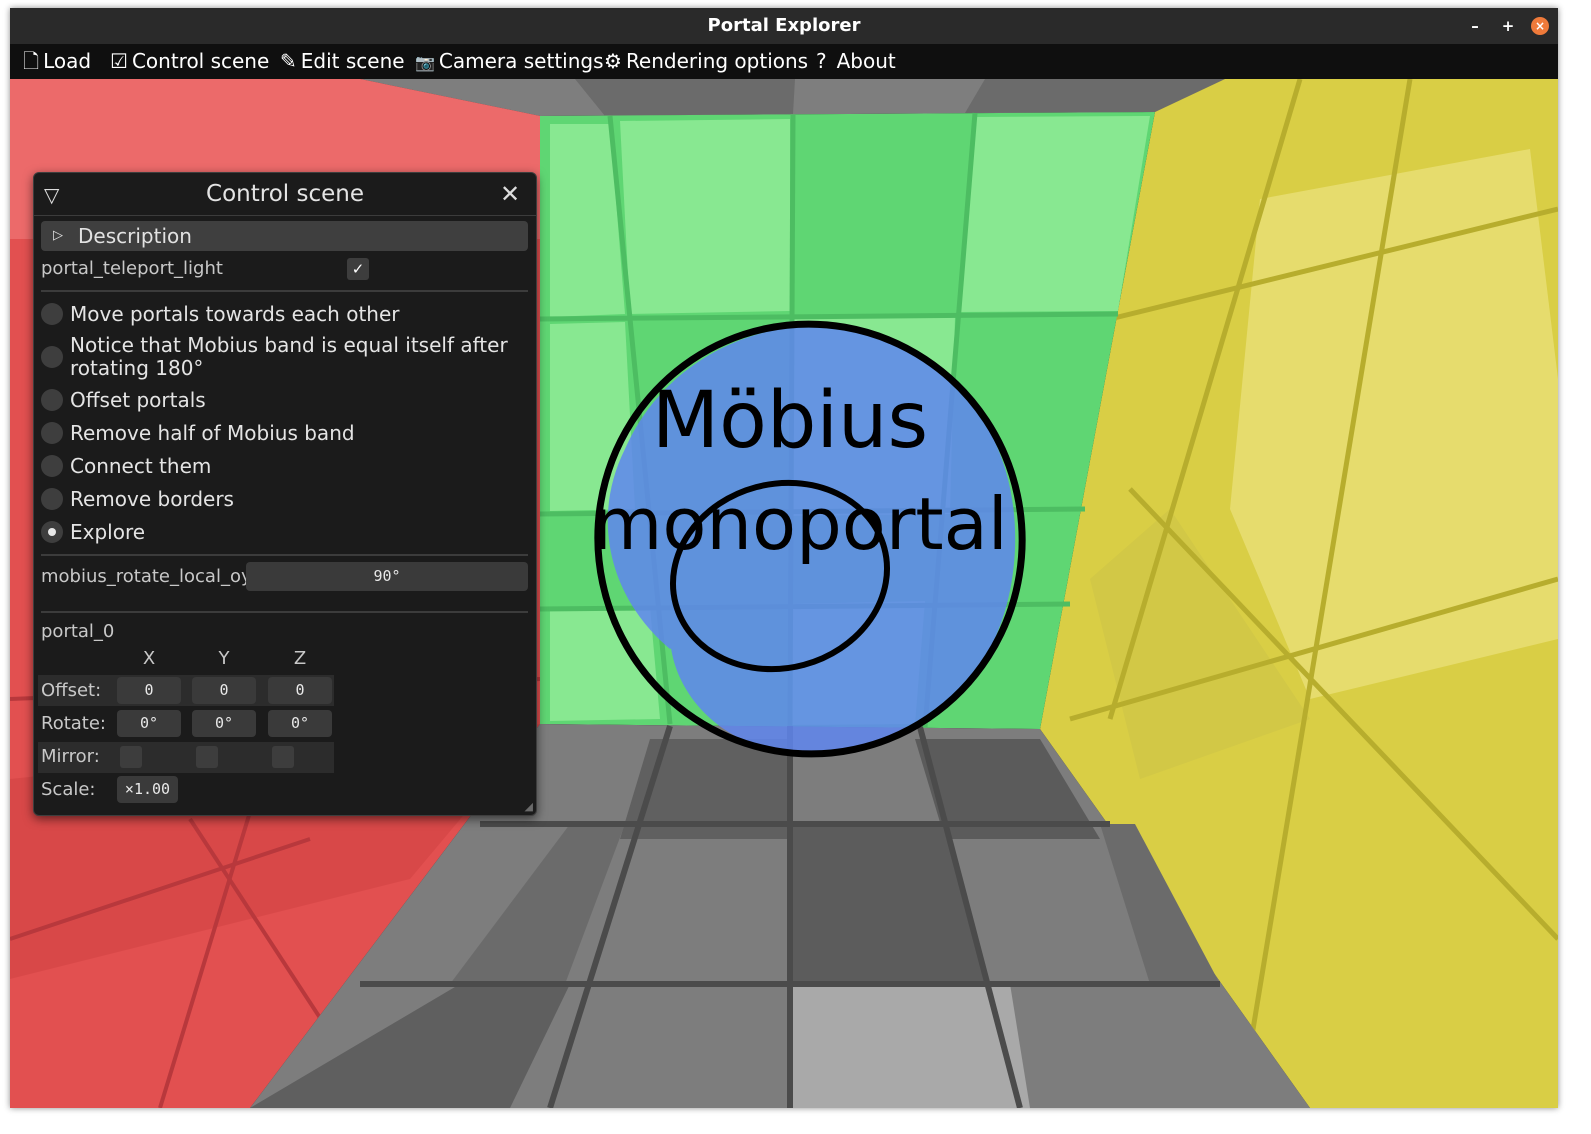 This screenshot has width=1591, height=1134. Describe the element at coordinates (73, 723) in the screenshot. I see `rotate-label: Rotate:` at that location.